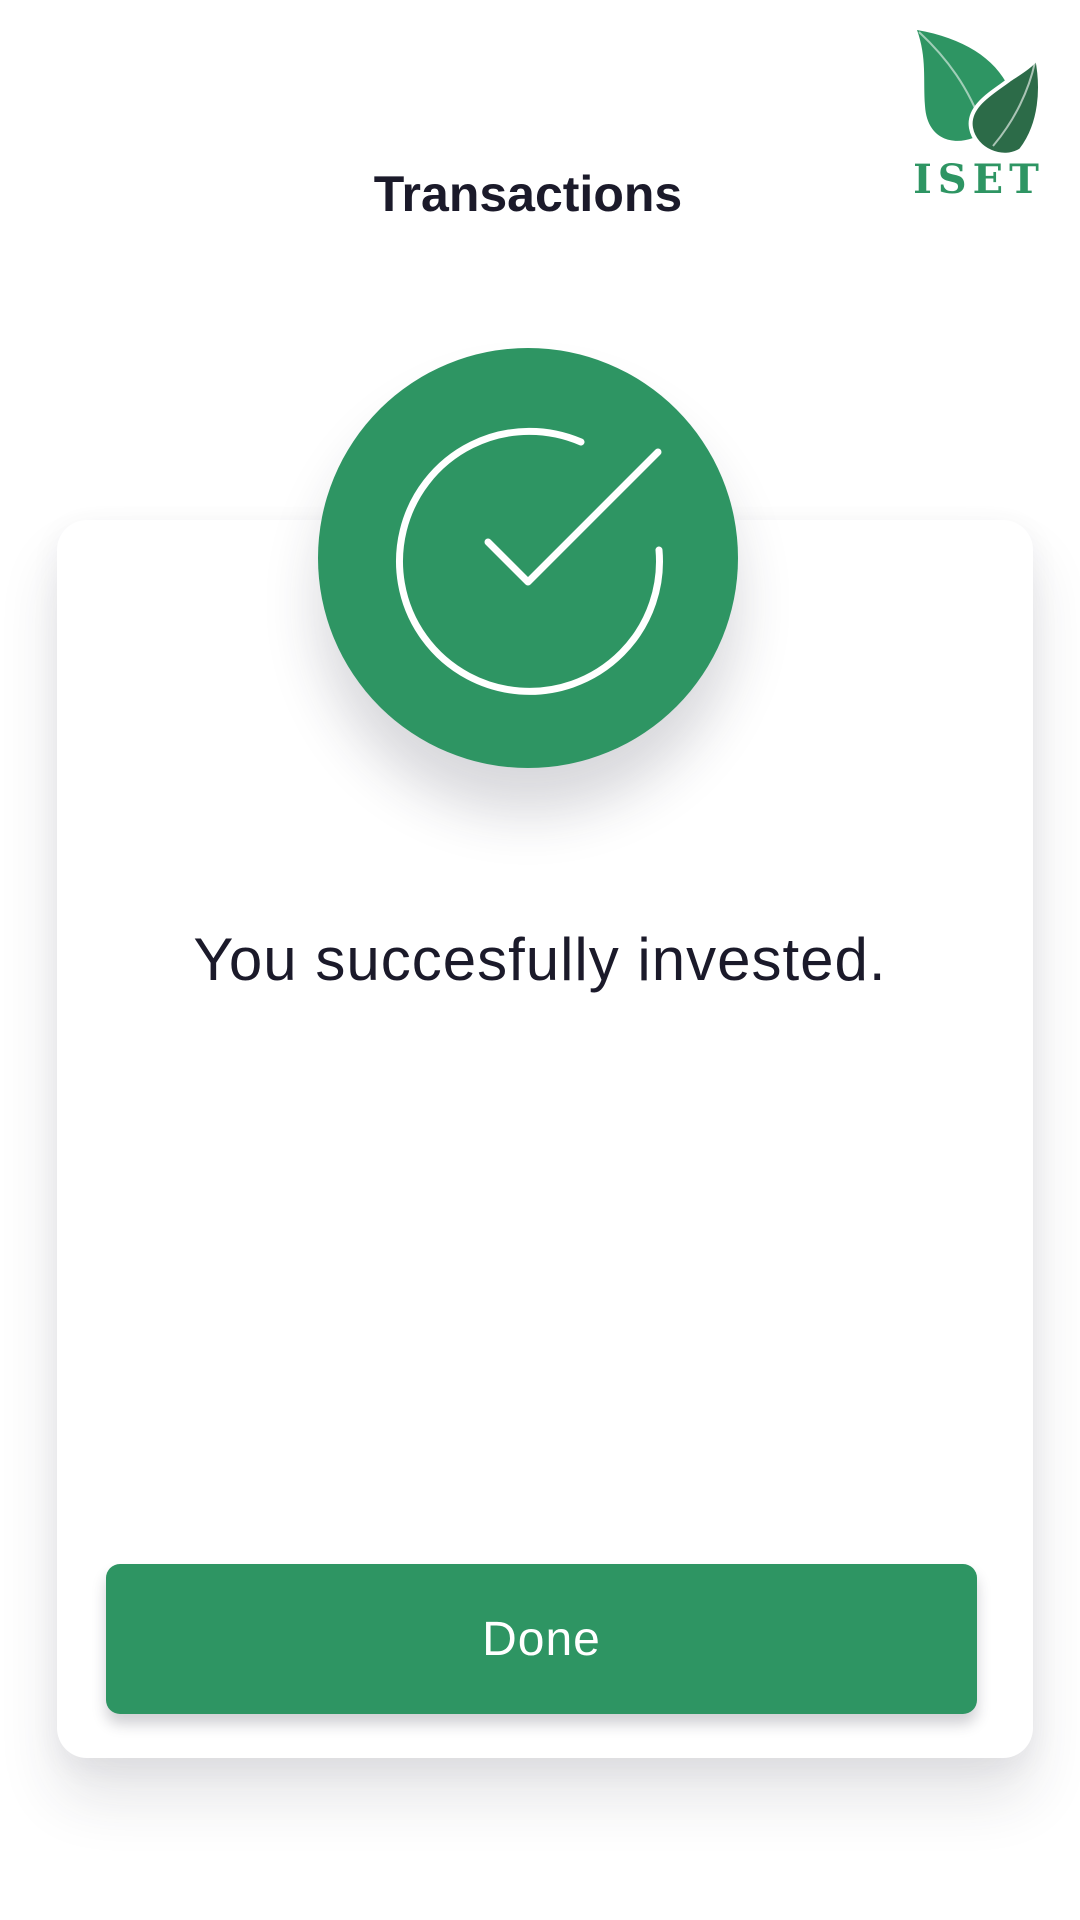 Image resolution: width=1080 pixels, height=1920 pixels. Describe the element at coordinates (528, 194) in the screenshot. I see `page-title: Transactions` at that location.